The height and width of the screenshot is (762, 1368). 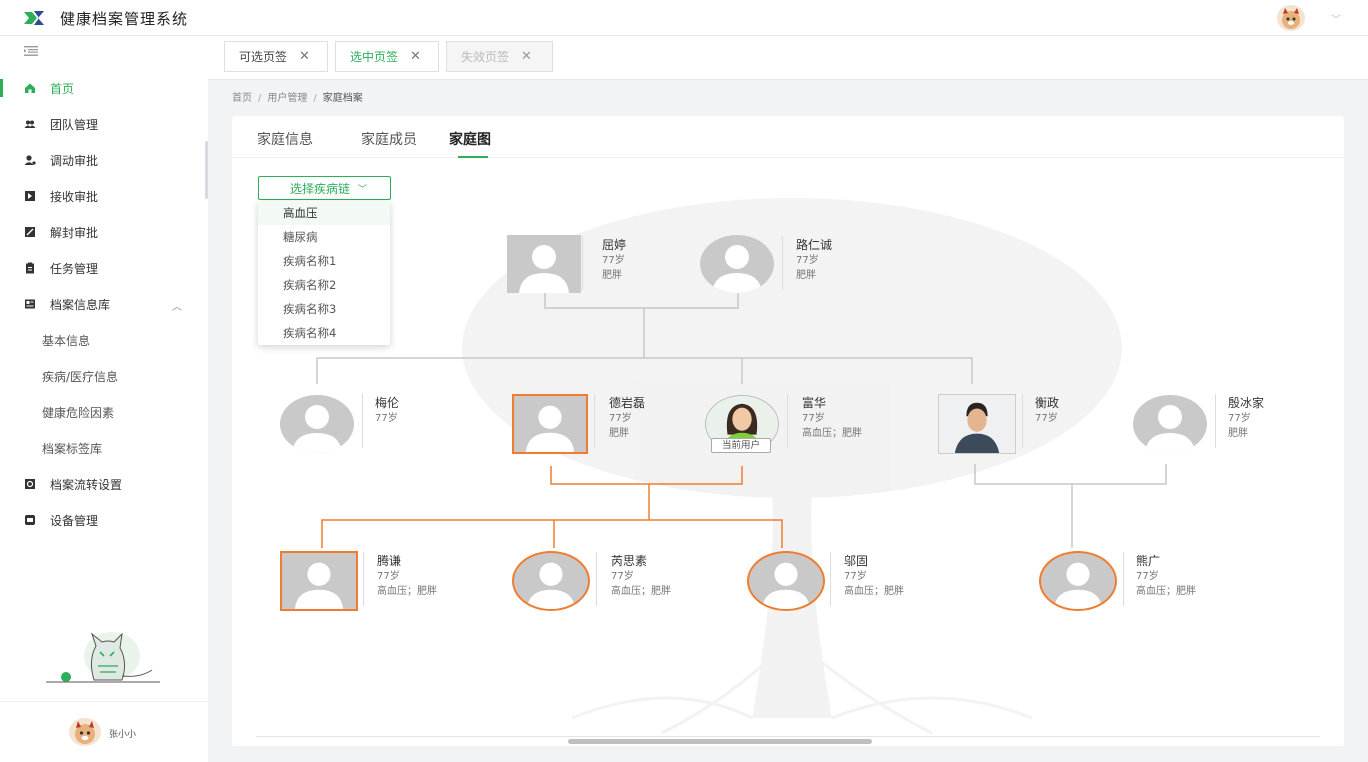 I want to click on sidebar-item-label: 档案流转设置, so click(x=86, y=484).